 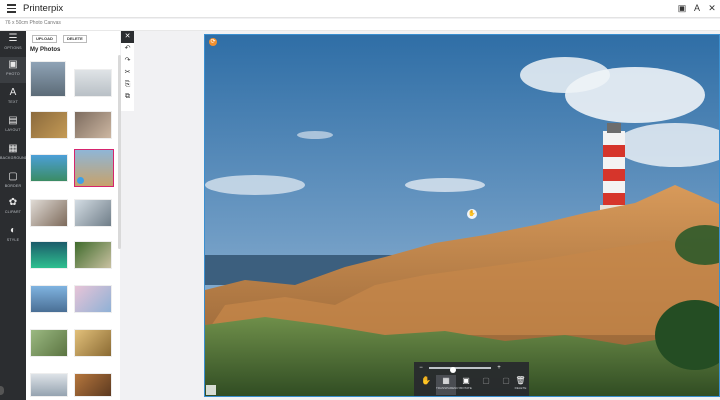 I want to click on rail-item-photo: ▣ Photo, so click(x=13, y=70).